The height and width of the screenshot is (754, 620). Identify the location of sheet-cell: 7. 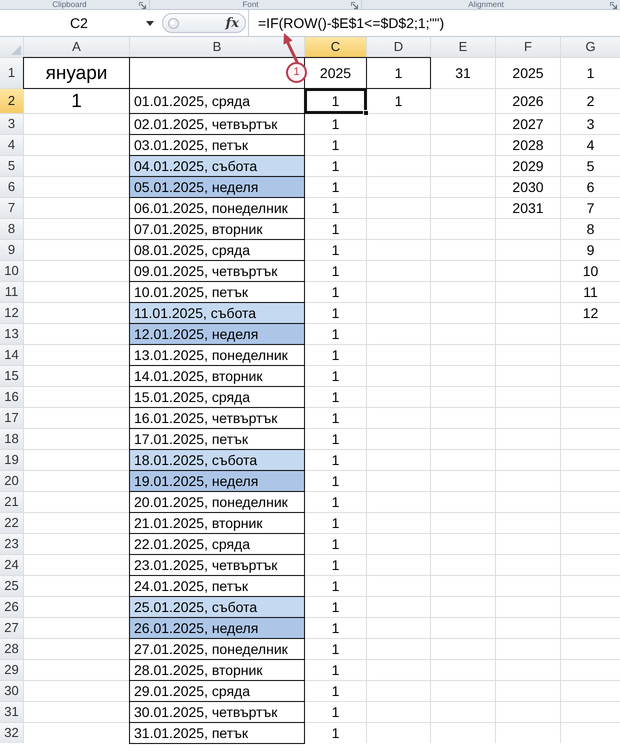
(590, 208).